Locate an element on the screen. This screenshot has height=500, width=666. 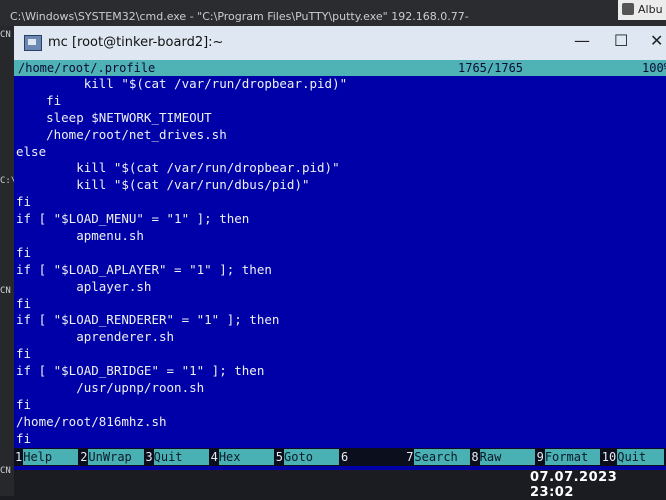
fkey-number: 5 is located at coordinates (279, 457).